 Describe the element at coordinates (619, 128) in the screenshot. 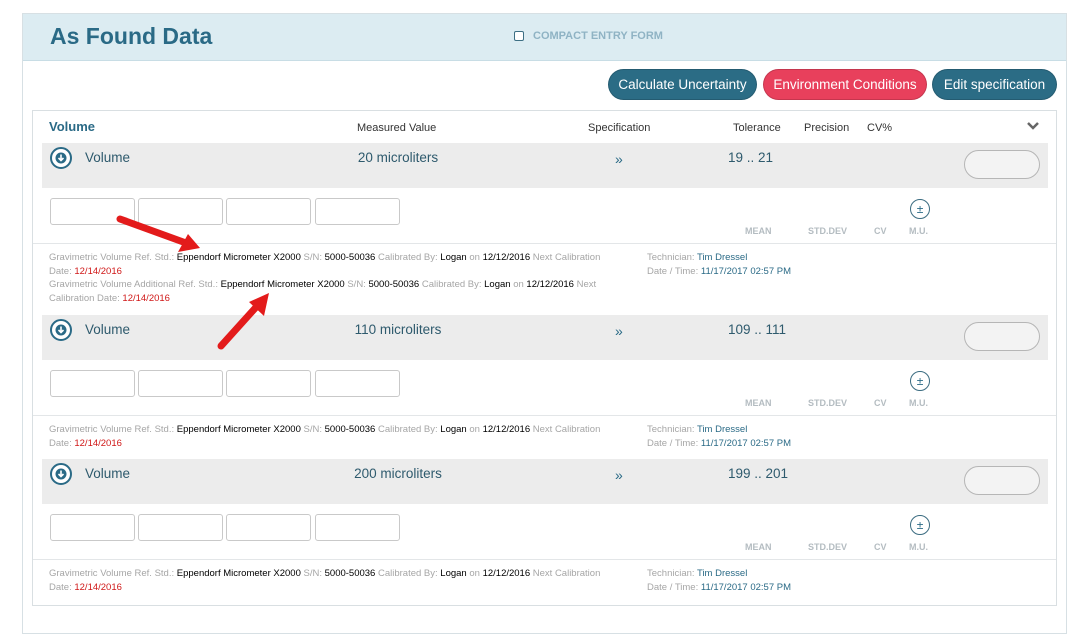

I see `col-specification: Specification` at that location.